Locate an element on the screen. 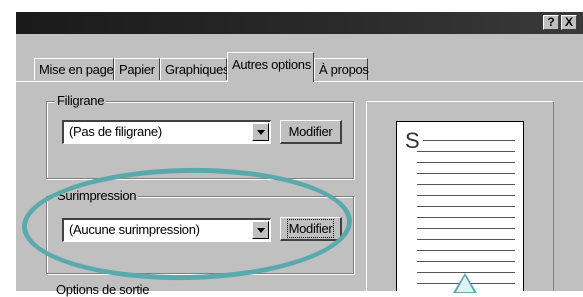 Image resolution: width=583 pixels, height=297 pixels. help-button: ? is located at coordinates (551, 22).